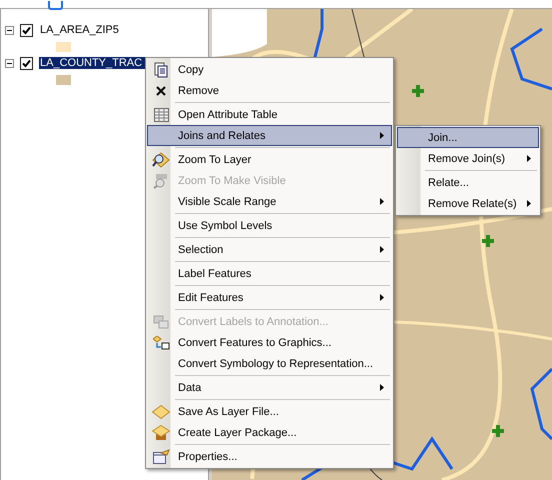 The height and width of the screenshot is (480, 552). What do you see at coordinates (161, 180) in the screenshot?
I see `zoom-visible-icon` at bounding box center [161, 180].